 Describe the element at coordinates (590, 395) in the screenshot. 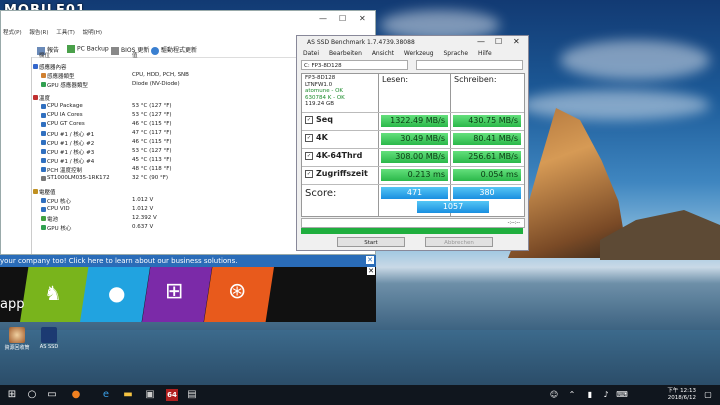

I see `network-icon: ▮` at that location.